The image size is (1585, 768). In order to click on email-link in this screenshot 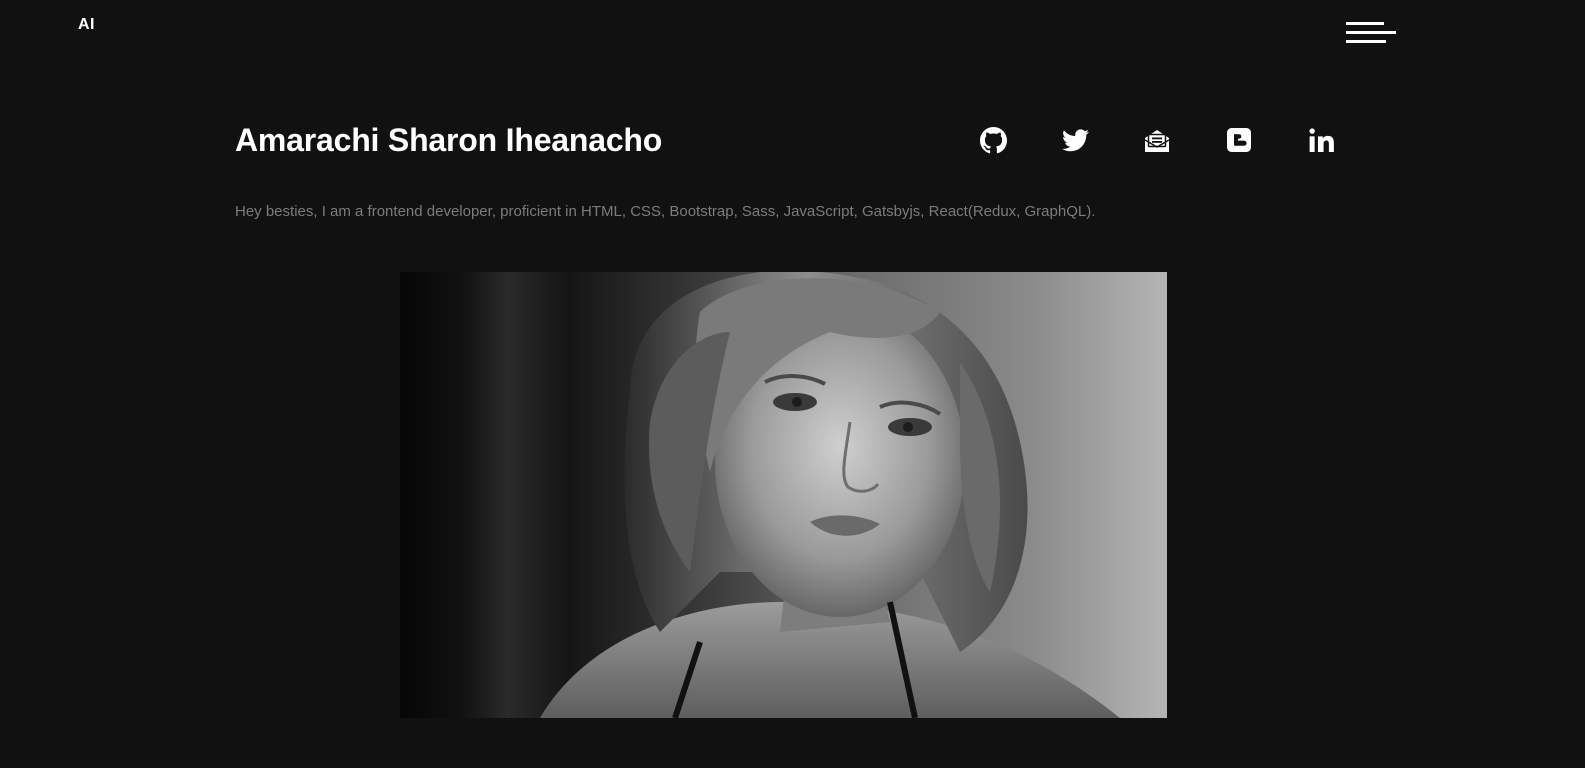, I will do `click(1157, 140)`.